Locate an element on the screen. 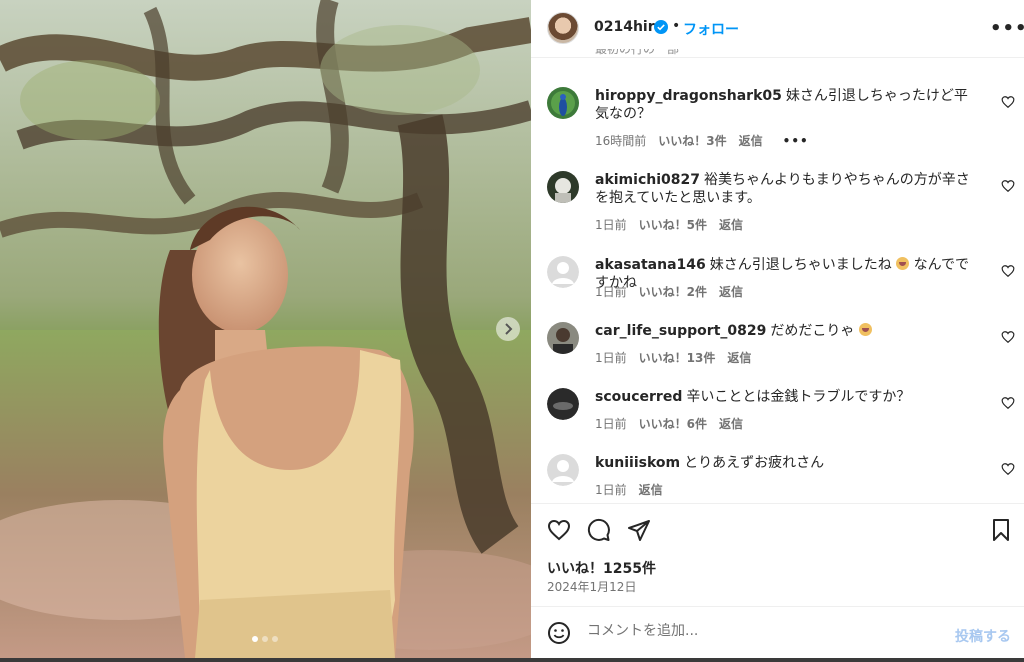  photo-avatar-image is located at coordinates (563, 187).